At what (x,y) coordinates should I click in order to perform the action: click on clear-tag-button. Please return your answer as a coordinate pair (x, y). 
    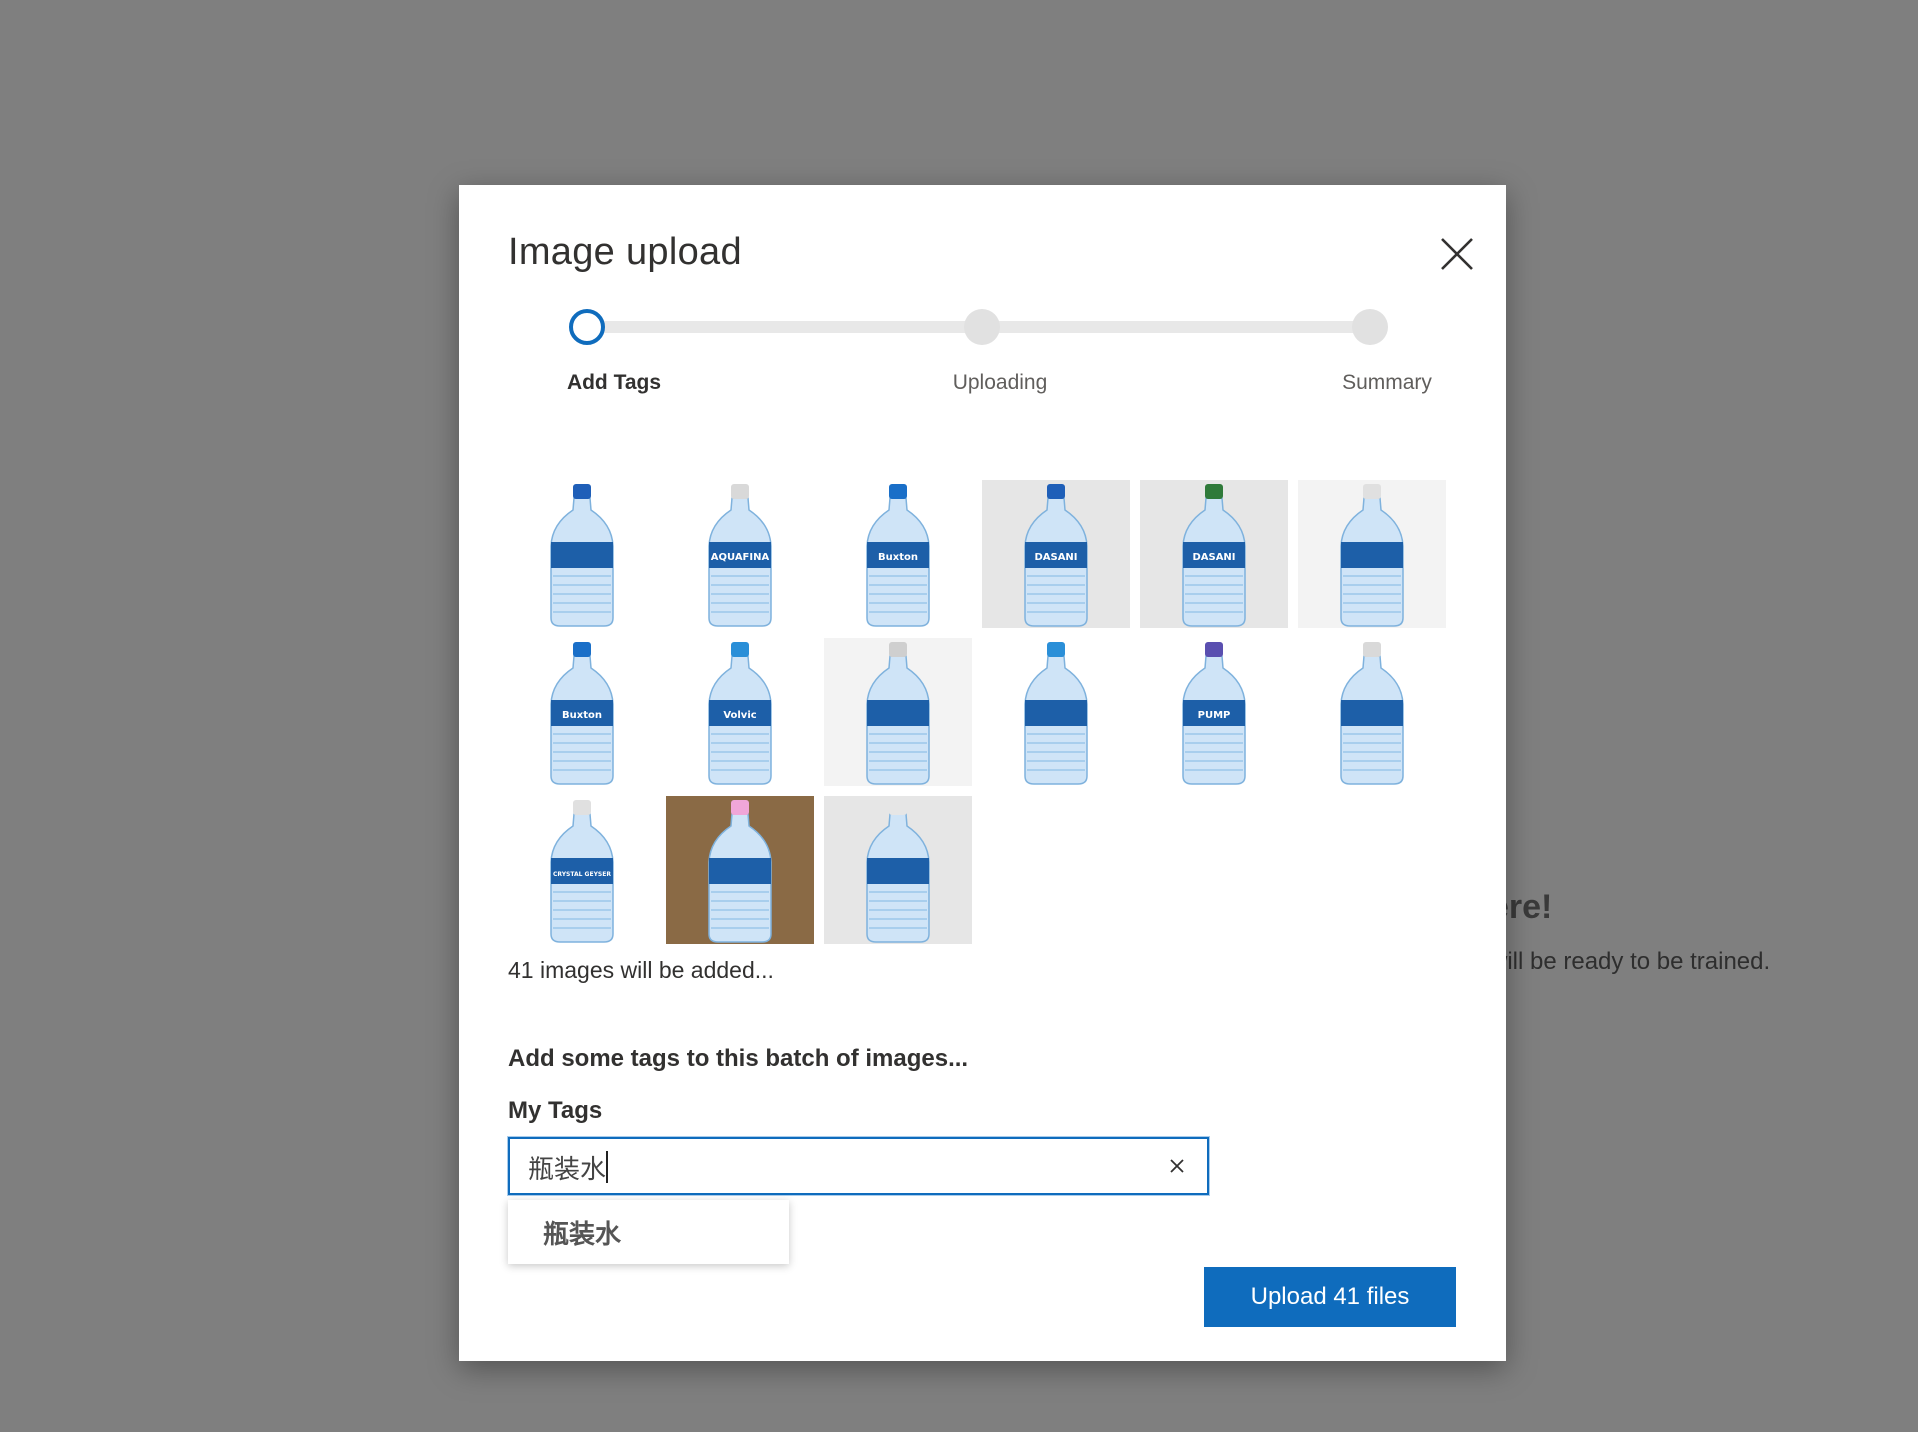
    Looking at the image, I should click on (1177, 1166).